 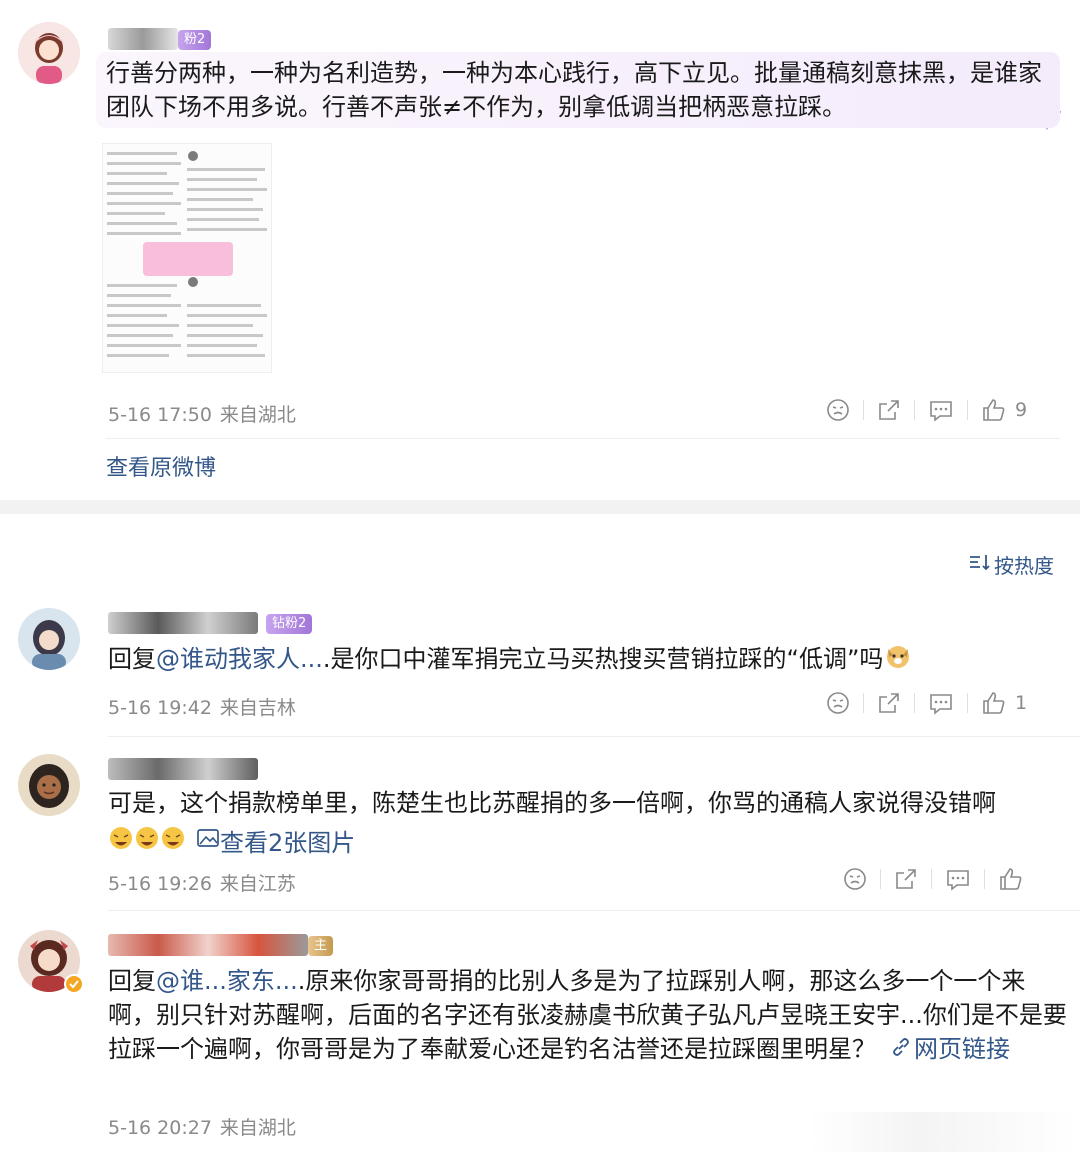 What do you see at coordinates (208, 841) in the screenshot?
I see `image-icon` at bounding box center [208, 841].